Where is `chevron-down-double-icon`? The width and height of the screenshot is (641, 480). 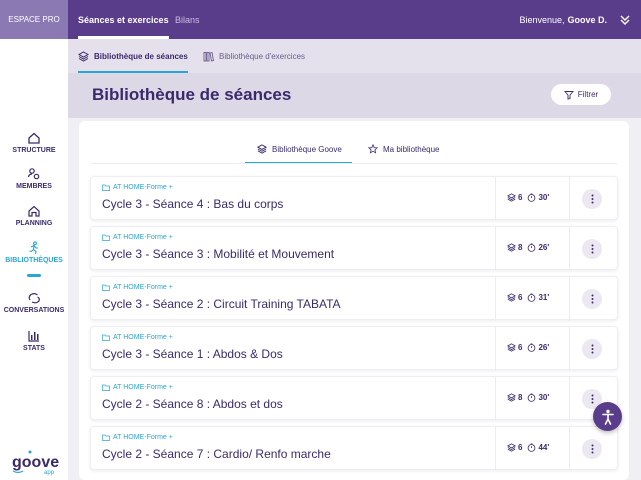
chevron-down-double-icon is located at coordinates (625, 20).